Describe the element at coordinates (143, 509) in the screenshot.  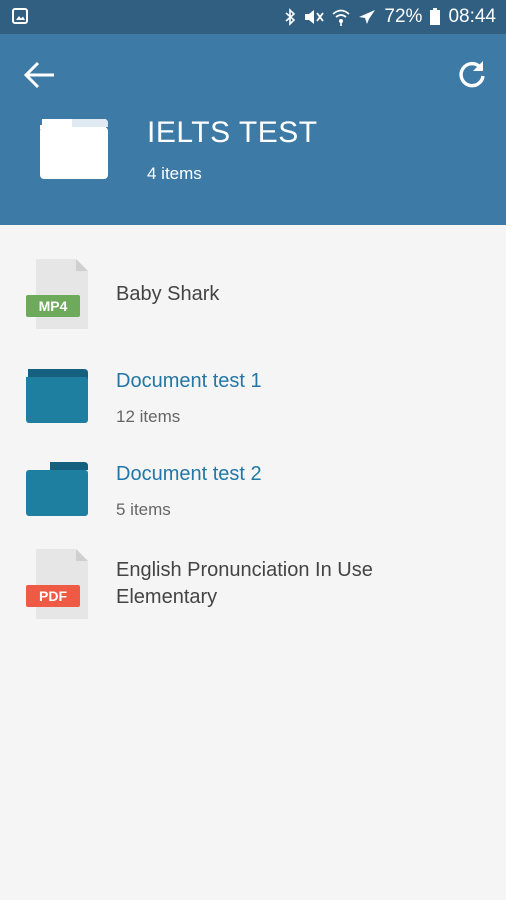
I see `folder-item-count: 5 items` at that location.